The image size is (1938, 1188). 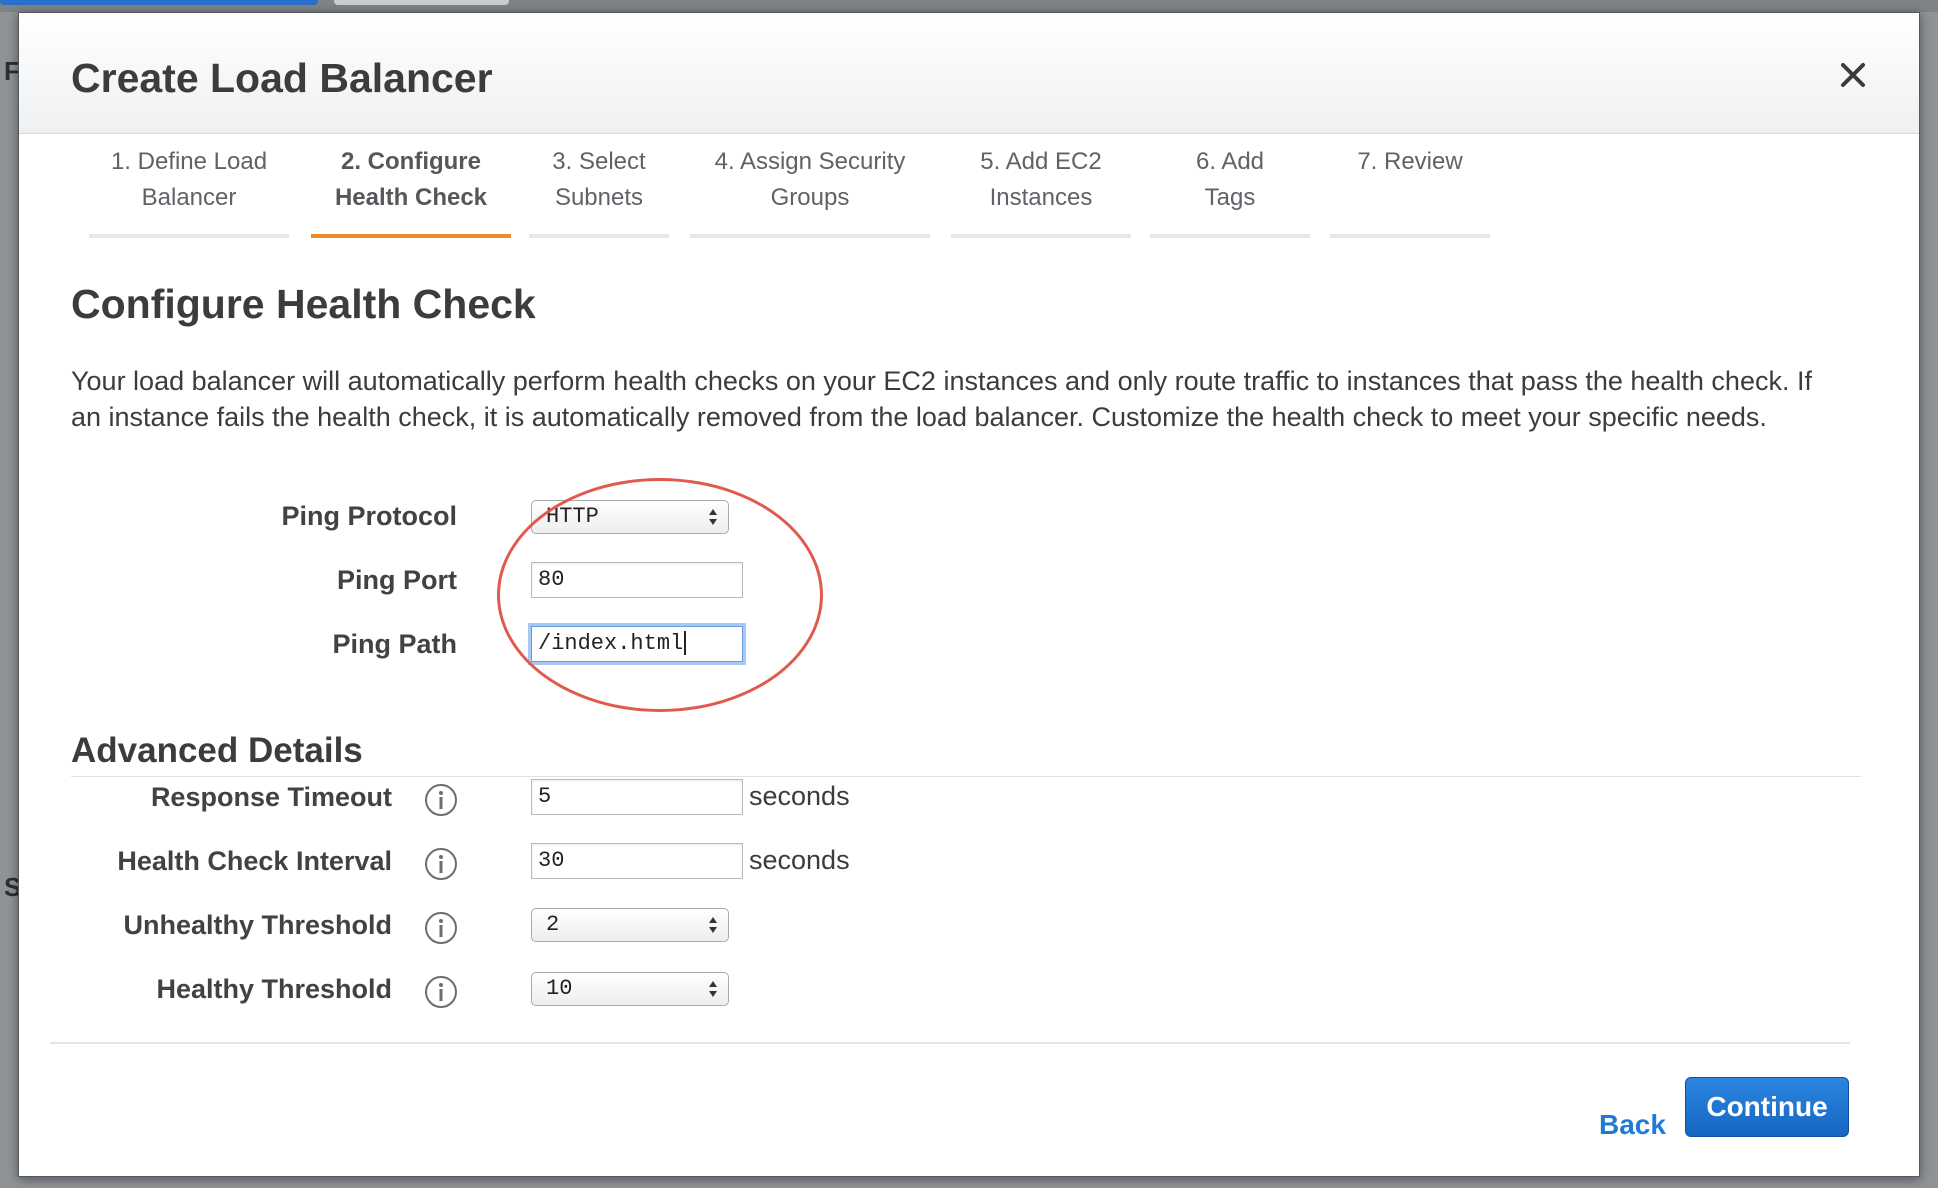 I want to click on ping-port-input: 80, so click(x=637, y=580).